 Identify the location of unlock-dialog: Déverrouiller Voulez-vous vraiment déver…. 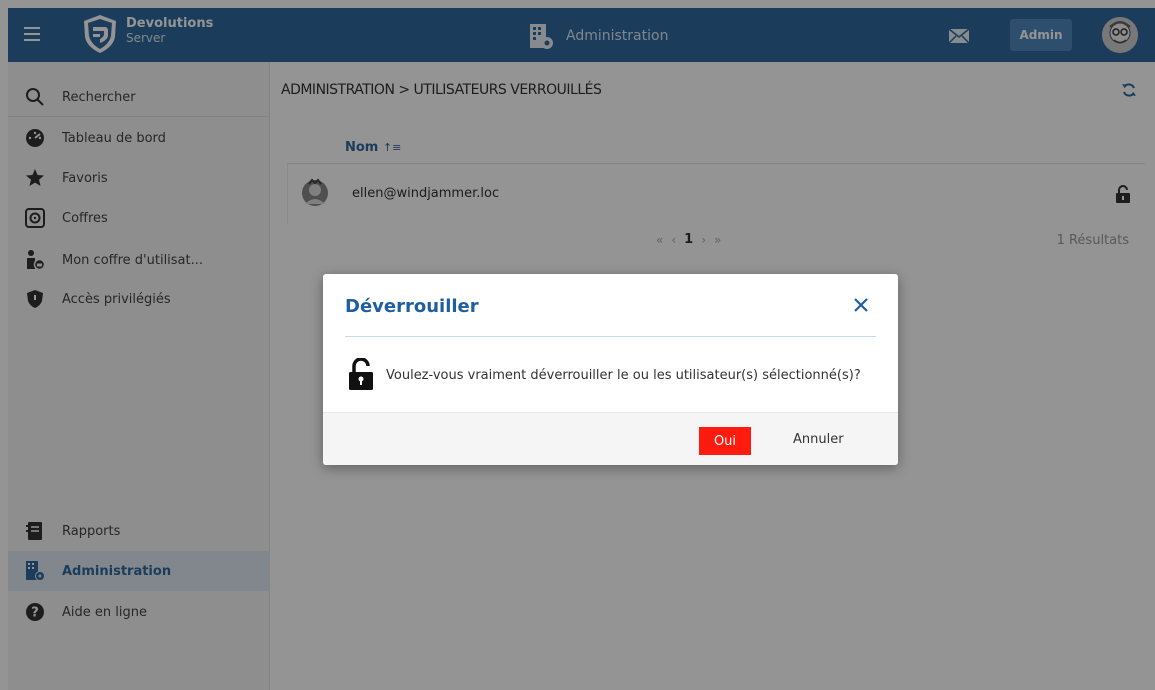
(610, 369).